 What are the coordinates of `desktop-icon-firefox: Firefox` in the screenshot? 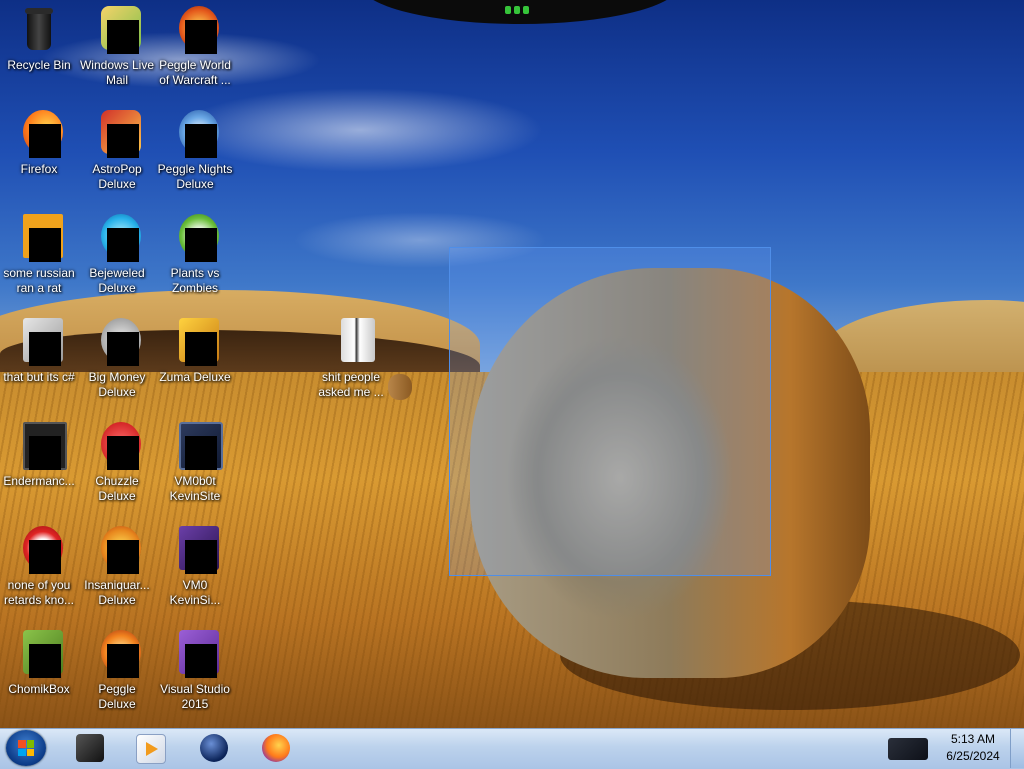 It's located at (39, 143).